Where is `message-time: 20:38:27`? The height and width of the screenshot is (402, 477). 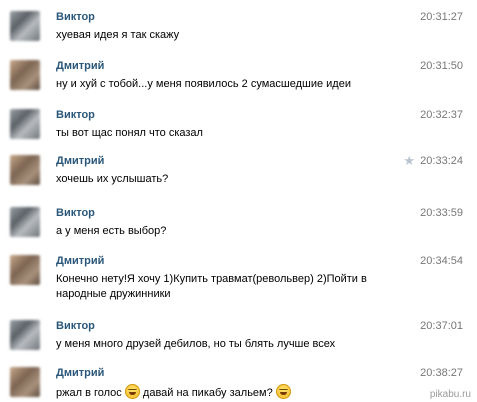
message-time: 20:38:27 is located at coordinates (441, 373).